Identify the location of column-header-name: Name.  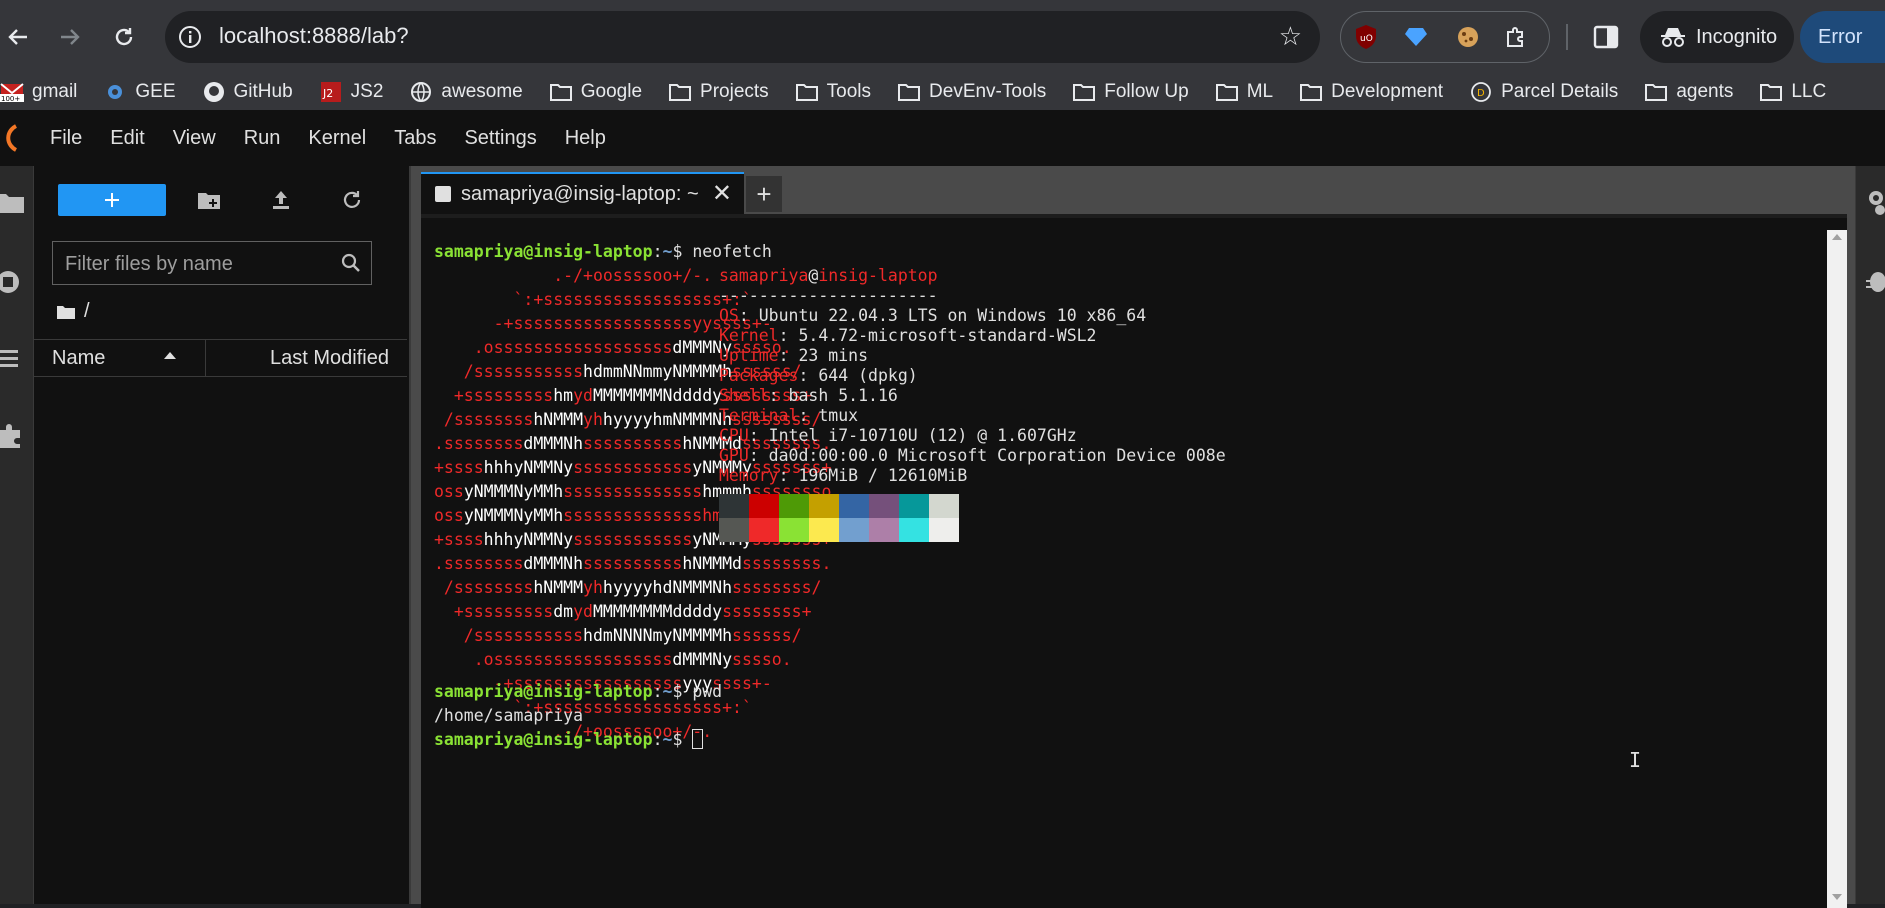
(78, 358).